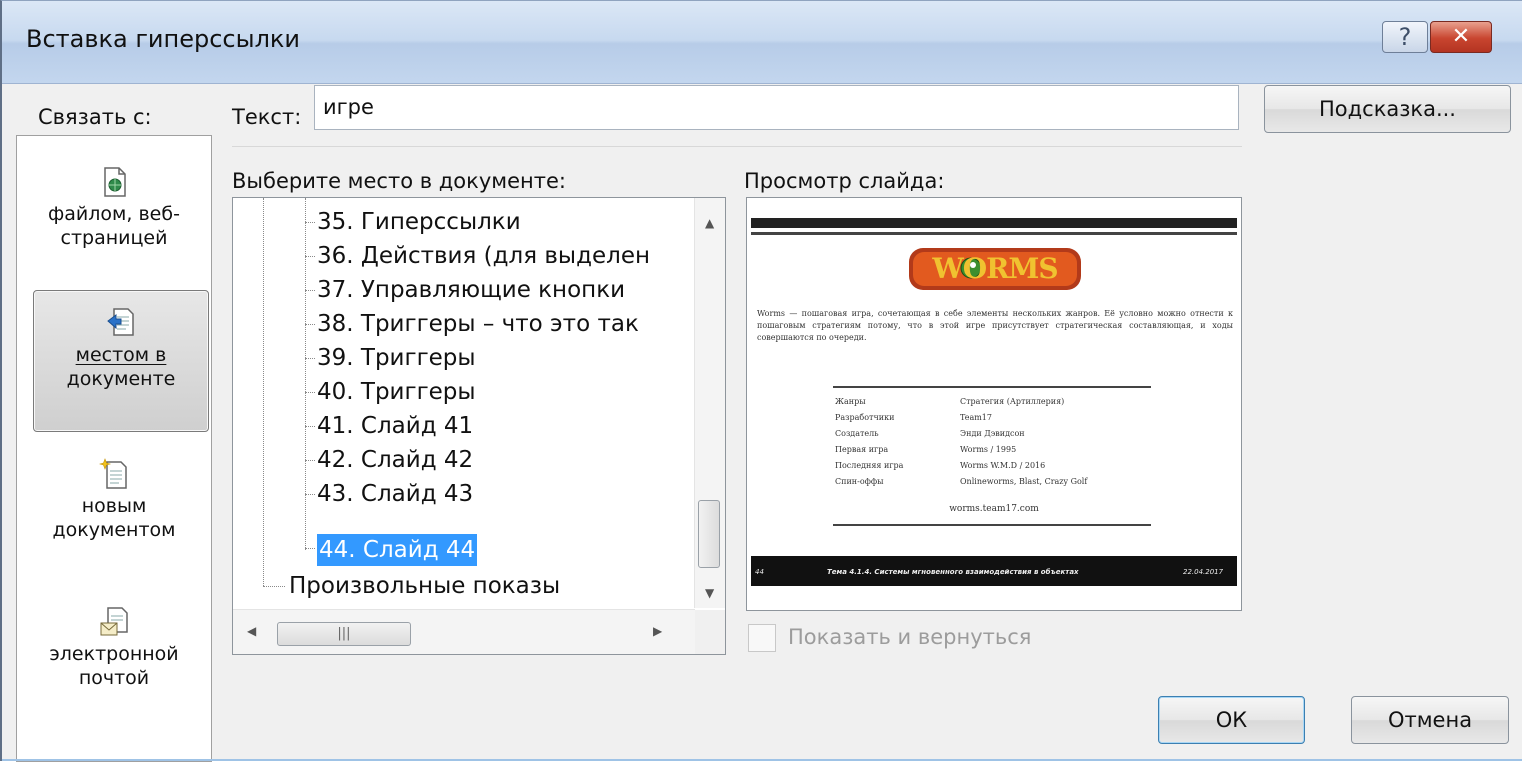 Image resolution: width=1522 pixels, height=762 pixels. I want to click on tree-item: 39. Триггеры, so click(396, 358).